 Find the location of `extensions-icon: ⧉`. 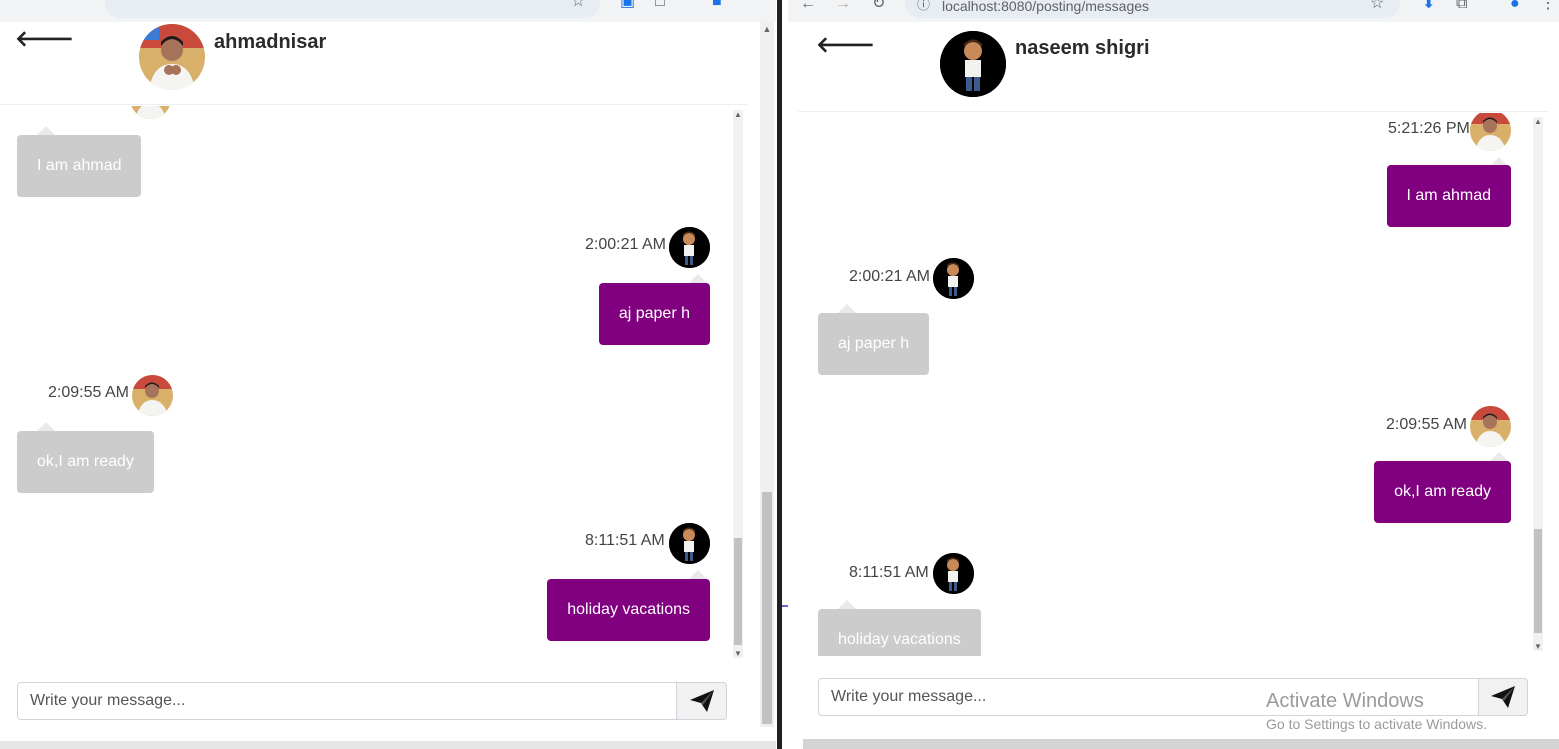

extensions-icon: ⧉ is located at coordinates (1461, 6).